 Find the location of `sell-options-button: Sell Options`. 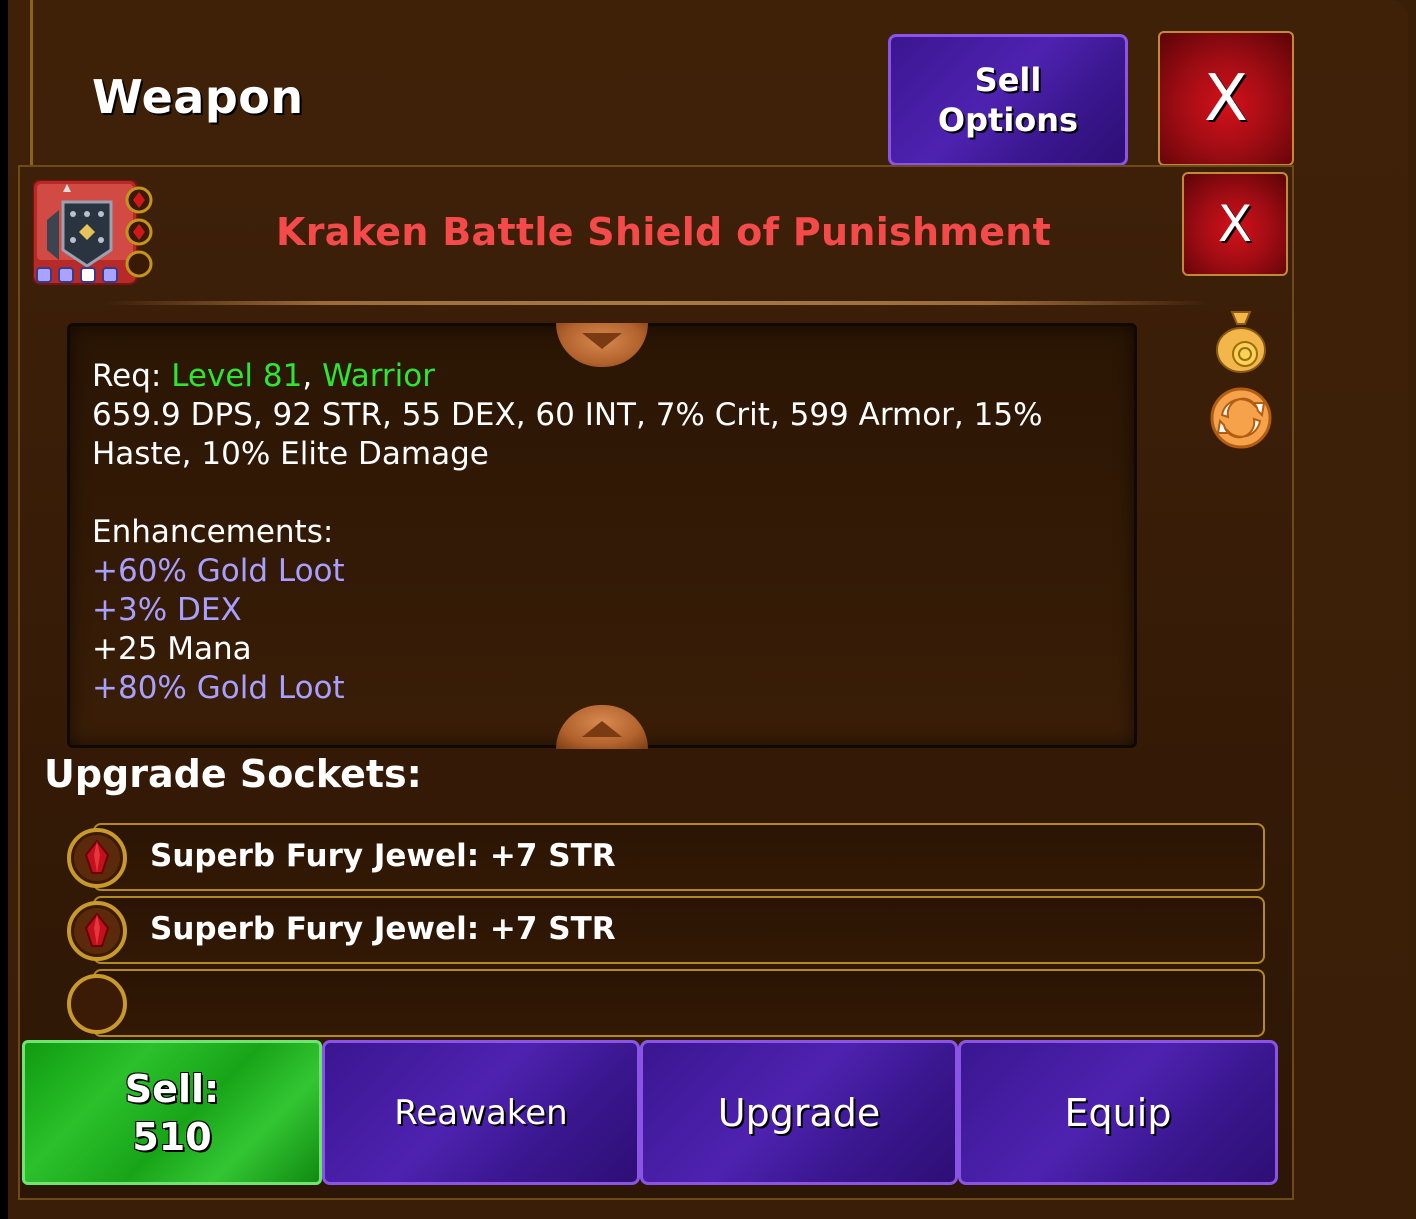

sell-options-button: Sell Options is located at coordinates (1008, 100).